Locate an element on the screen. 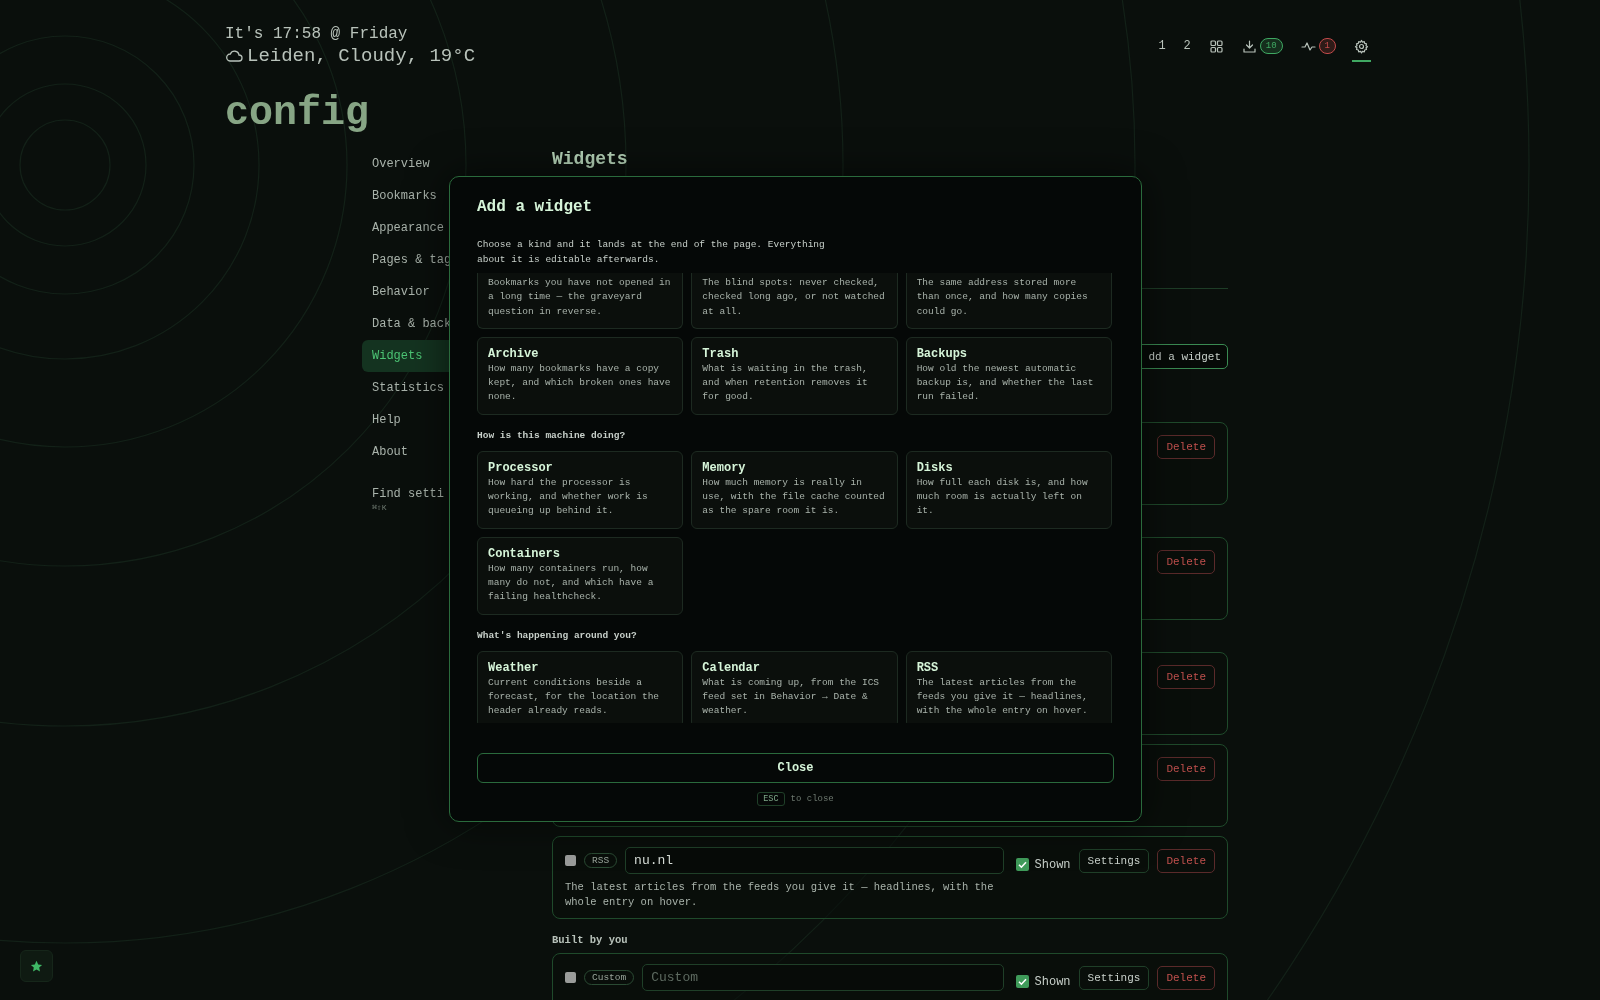 Image resolution: width=1600 pixels, height=1000 pixels. widget-option: Weather Current conditions beside a forecast, for the location the header already reads. is located at coordinates (580, 686).